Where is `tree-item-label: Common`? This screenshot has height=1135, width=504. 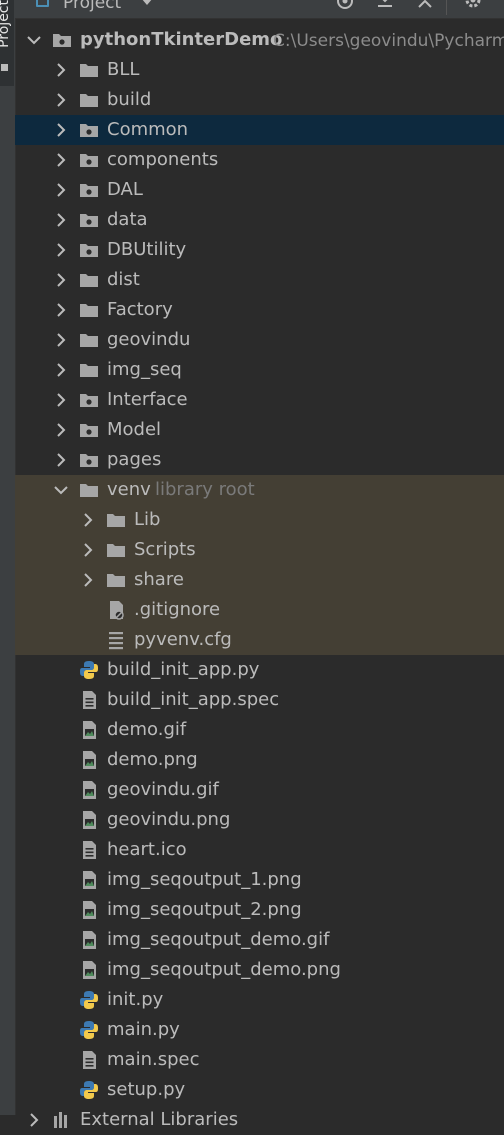 tree-item-label: Common is located at coordinates (148, 129).